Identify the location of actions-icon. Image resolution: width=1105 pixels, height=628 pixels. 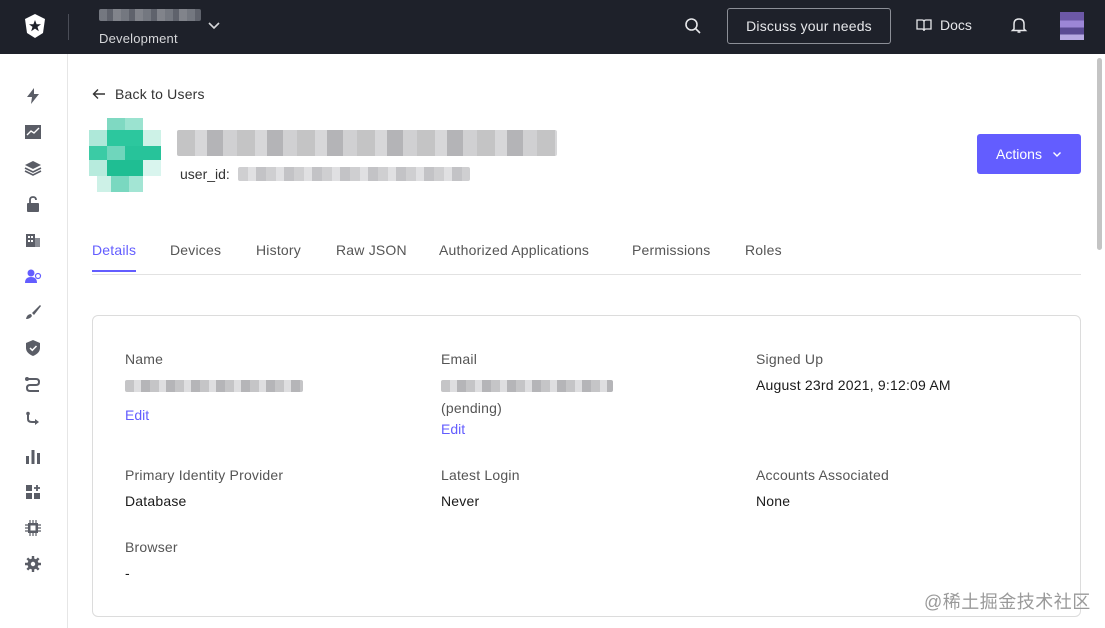
(33, 384).